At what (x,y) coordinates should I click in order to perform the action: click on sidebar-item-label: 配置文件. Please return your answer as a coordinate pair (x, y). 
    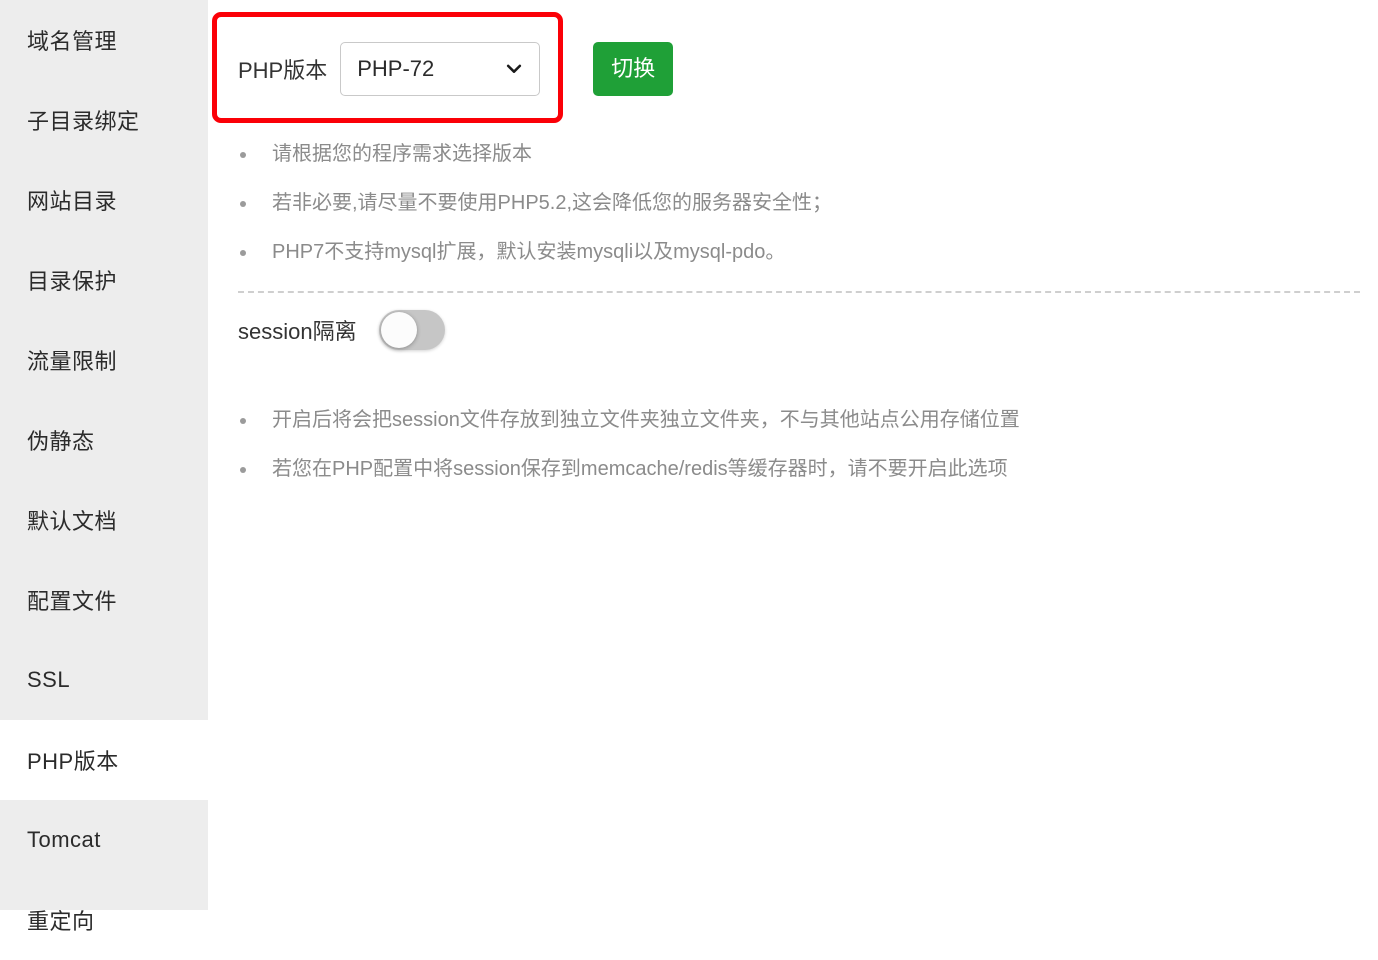
    Looking at the image, I should click on (72, 601).